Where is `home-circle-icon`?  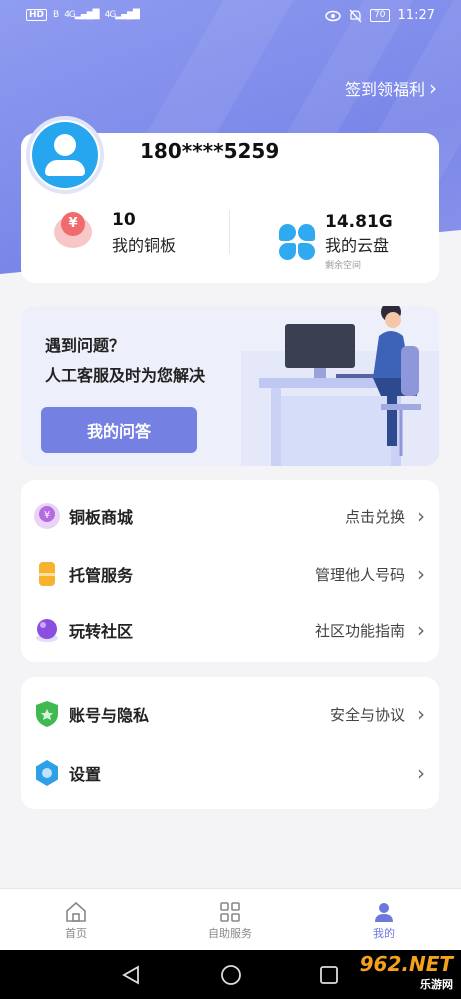
home-circle-icon is located at coordinates (231, 975).